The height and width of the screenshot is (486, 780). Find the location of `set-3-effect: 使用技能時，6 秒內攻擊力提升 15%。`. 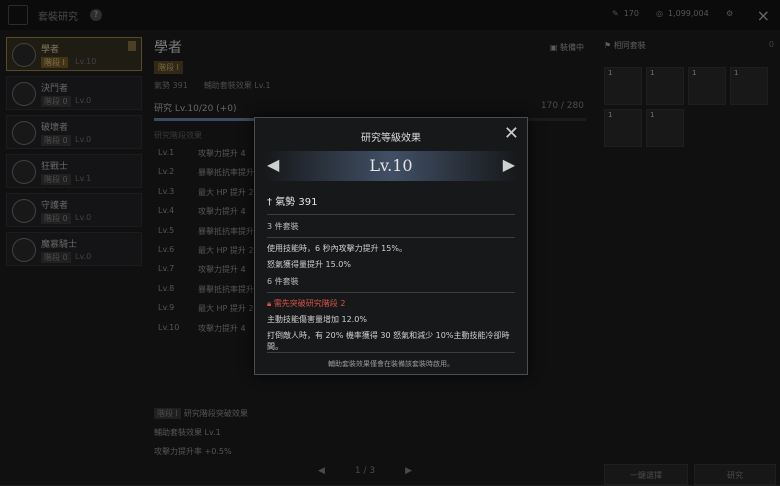

set-3-effect: 使用技能時，6 秒內攻擊力提升 15%。 is located at coordinates (337, 248).